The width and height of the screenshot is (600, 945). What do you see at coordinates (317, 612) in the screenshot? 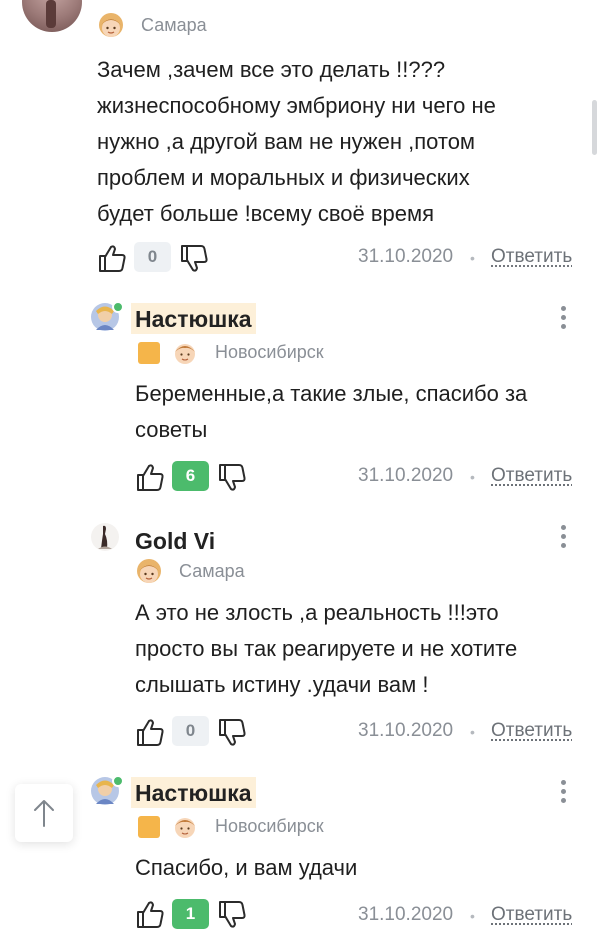
I see `comment-line: А это не злость ,а реальность !!!это` at bounding box center [317, 612].